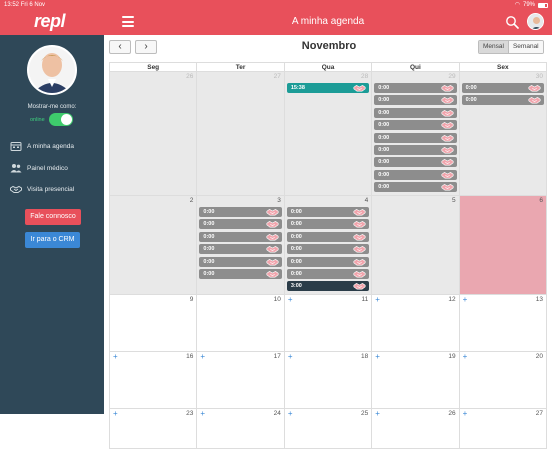  I want to click on online-toggle, so click(60, 119).